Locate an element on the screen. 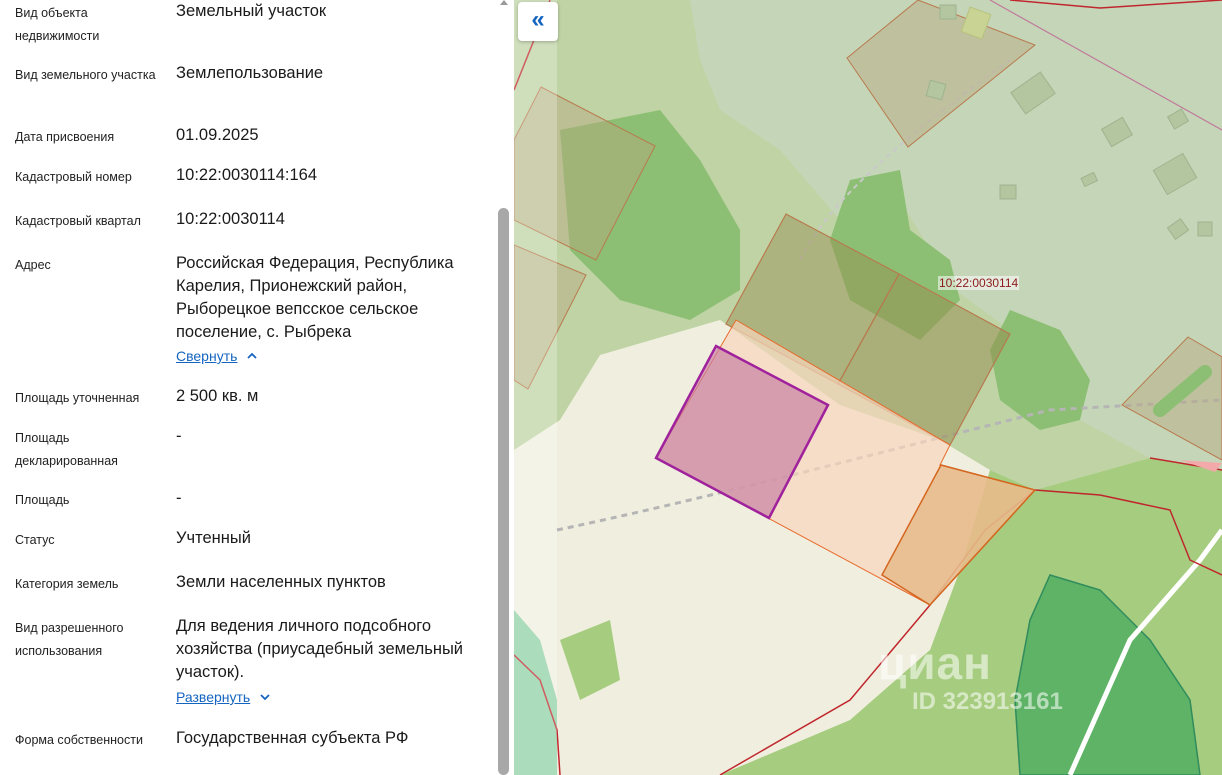 Image resolution: width=1222 pixels, height=775 pixels. field-value: 2 500 кв. м is located at coordinates (217, 396).